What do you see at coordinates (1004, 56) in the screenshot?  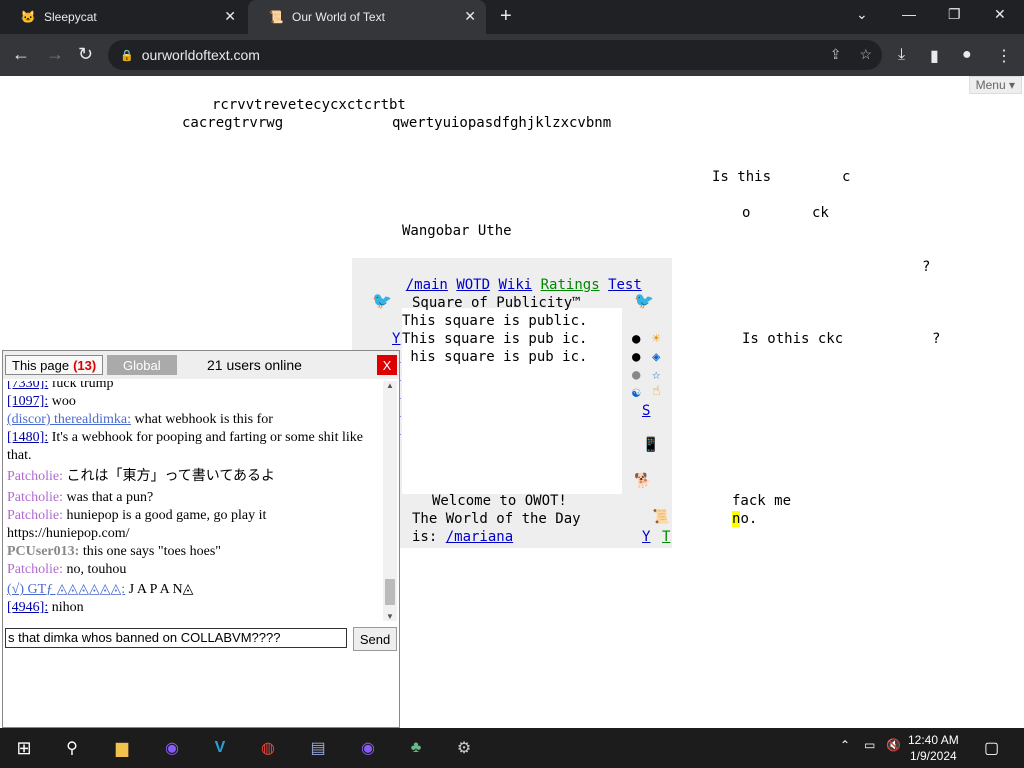 I see `more-menu-icon: ⋮` at bounding box center [1004, 56].